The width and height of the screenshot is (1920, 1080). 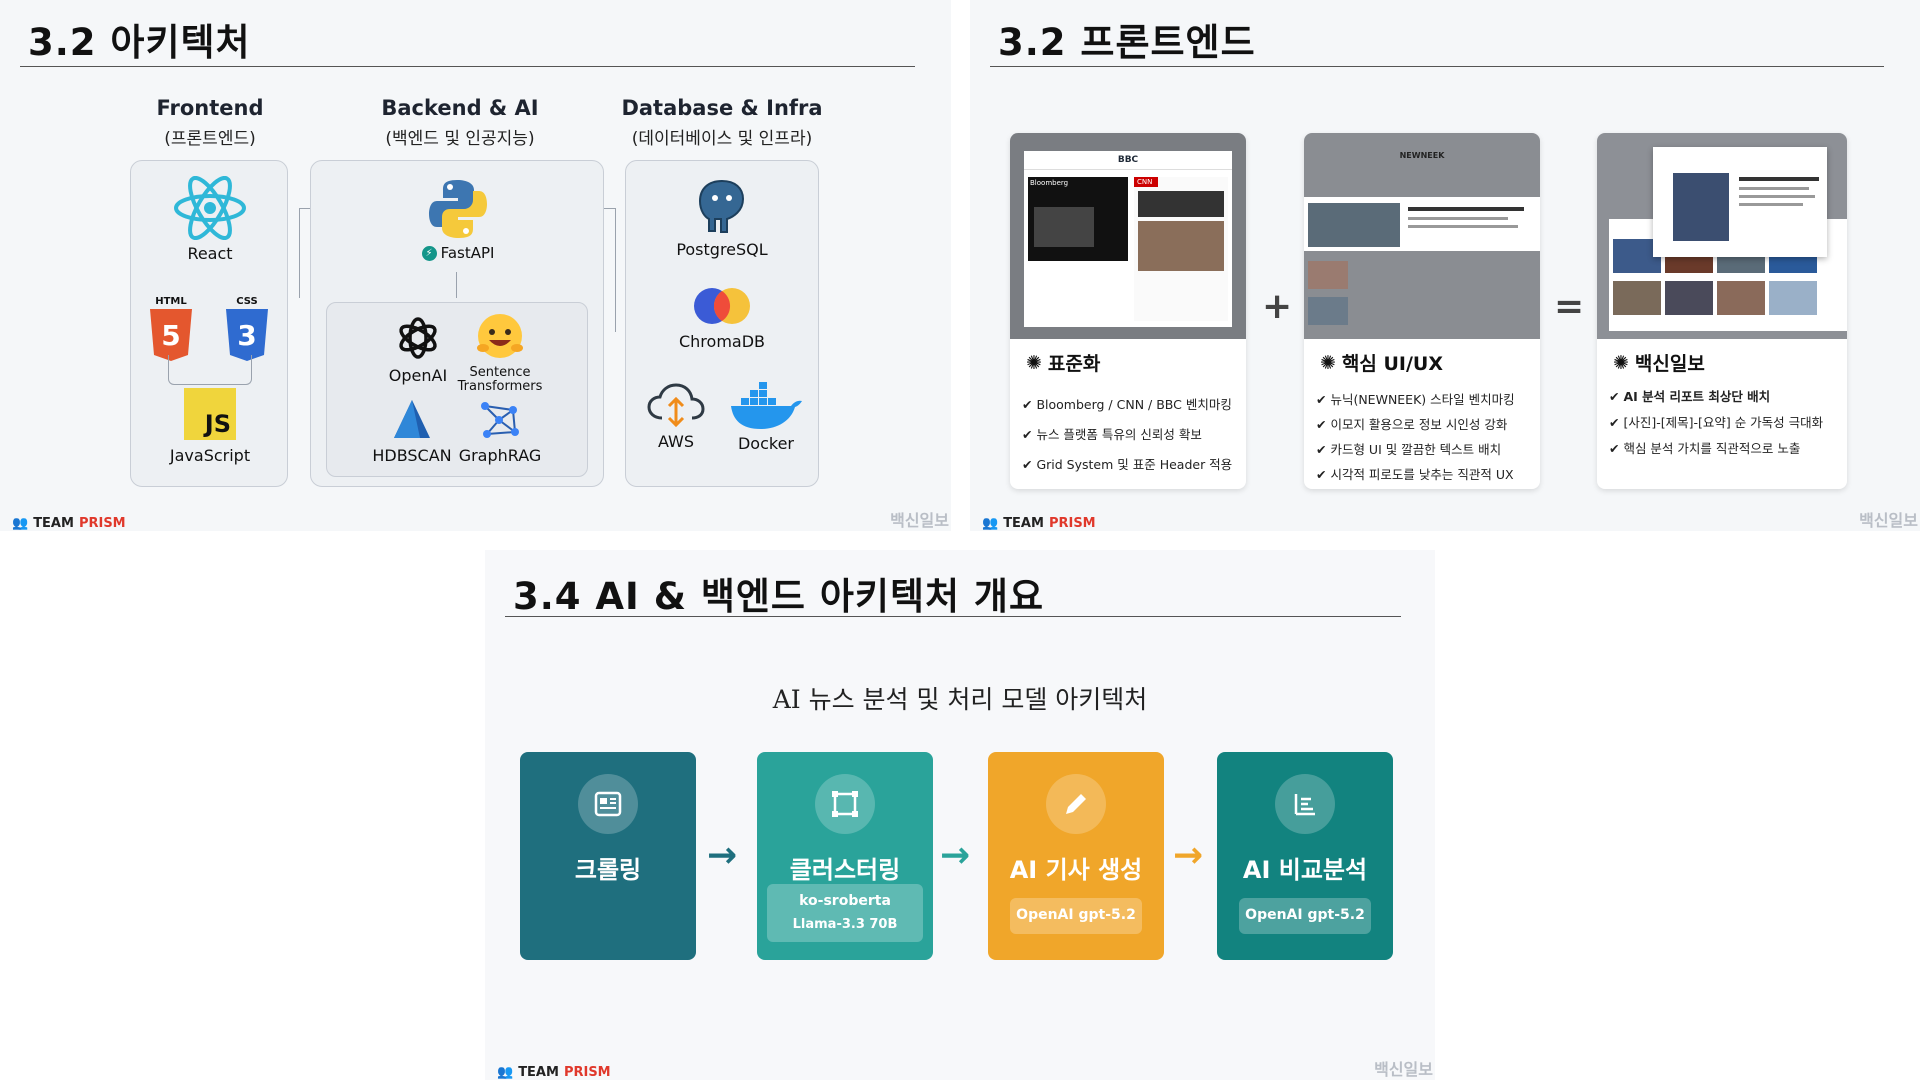 I want to click on bar-list-icon, so click(x=1305, y=804).